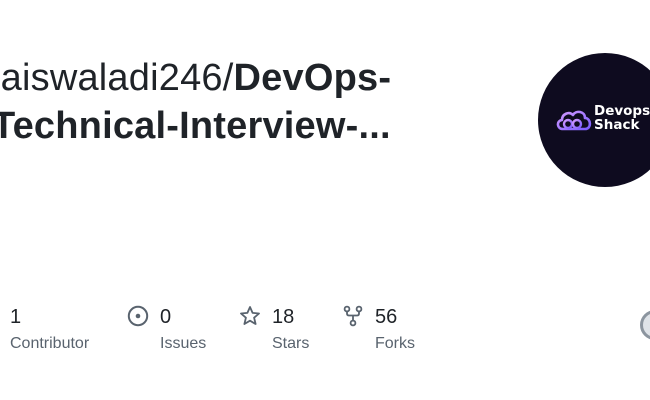 The width and height of the screenshot is (650, 400). I want to click on repo-logo: Devops Shack, so click(594, 120).